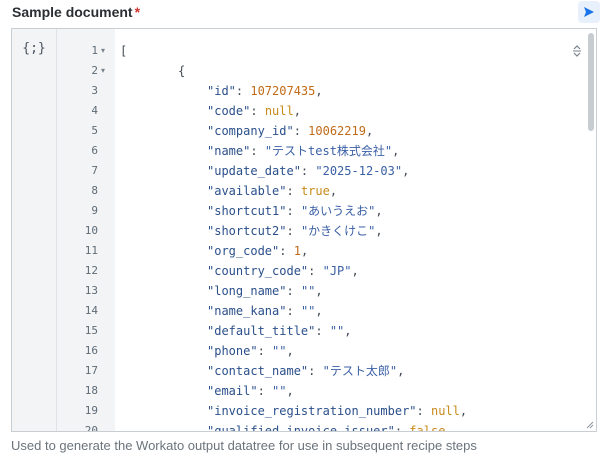 The height and width of the screenshot is (467, 608). Describe the element at coordinates (359, 171) in the screenshot. I see `code-token: "2025-12-03"` at that location.